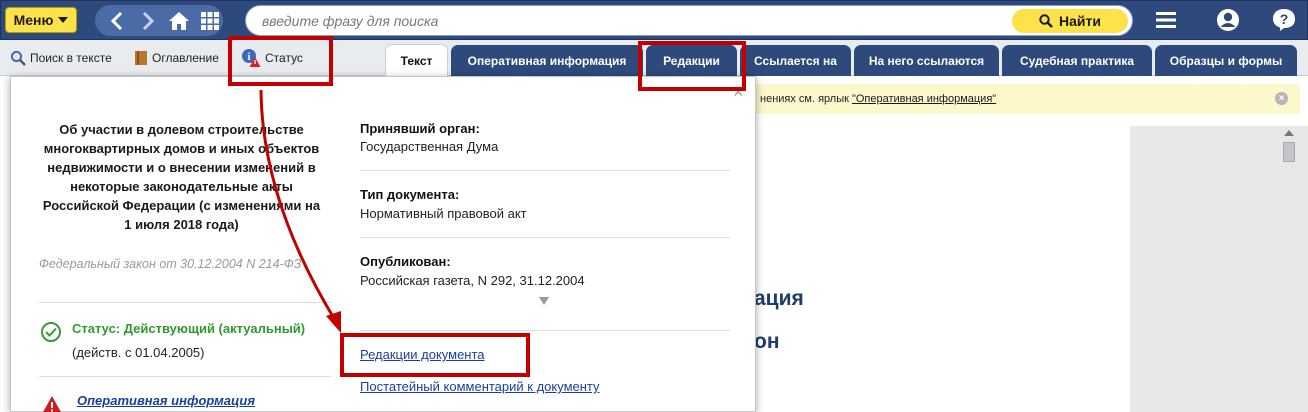 The image size is (1308, 412). Describe the element at coordinates (170, 264) in the screenshot. I see `document-subtitle: Федеральный закон от 30.12.2004 N 214-ФЗ` at that location.